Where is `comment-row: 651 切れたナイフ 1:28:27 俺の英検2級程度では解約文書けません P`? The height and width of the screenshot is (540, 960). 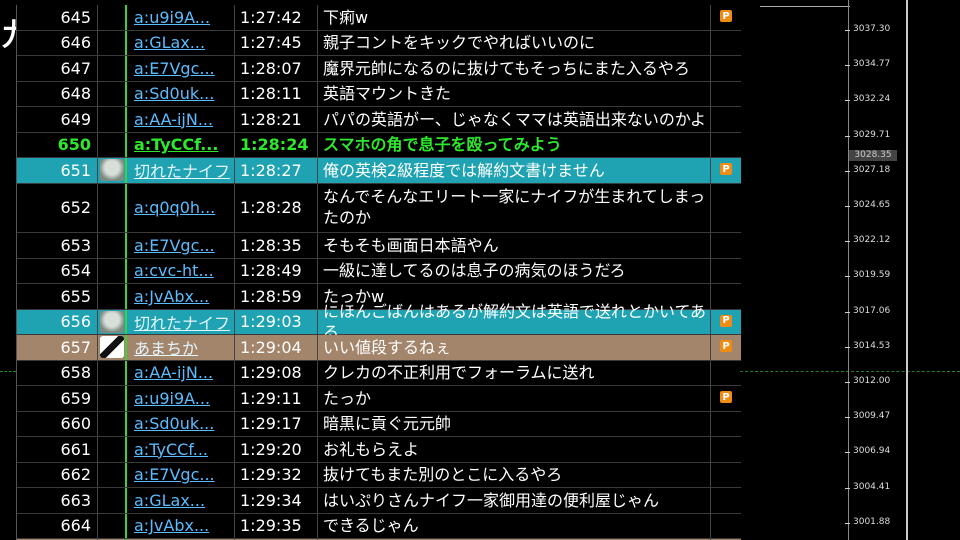
comment-row: 651 切れたナイフ 1:28:27 俺の英検2級程度では解約文書けません P is located at coordinates (379, 171).